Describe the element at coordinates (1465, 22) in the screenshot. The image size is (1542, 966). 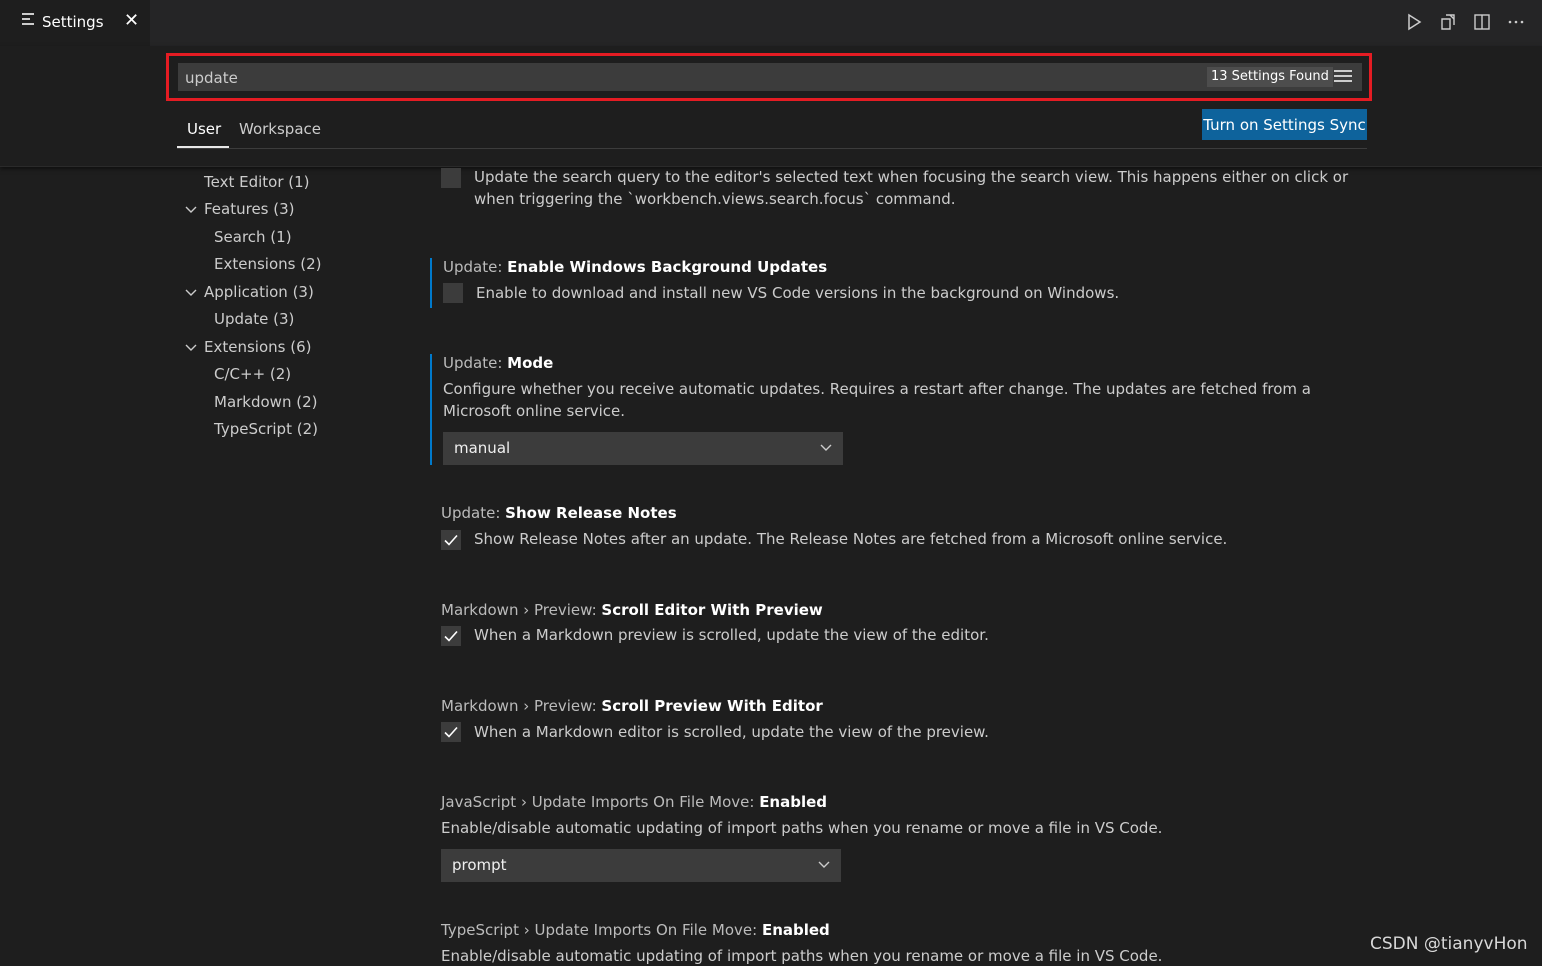
I see `editor-actions` at that location.